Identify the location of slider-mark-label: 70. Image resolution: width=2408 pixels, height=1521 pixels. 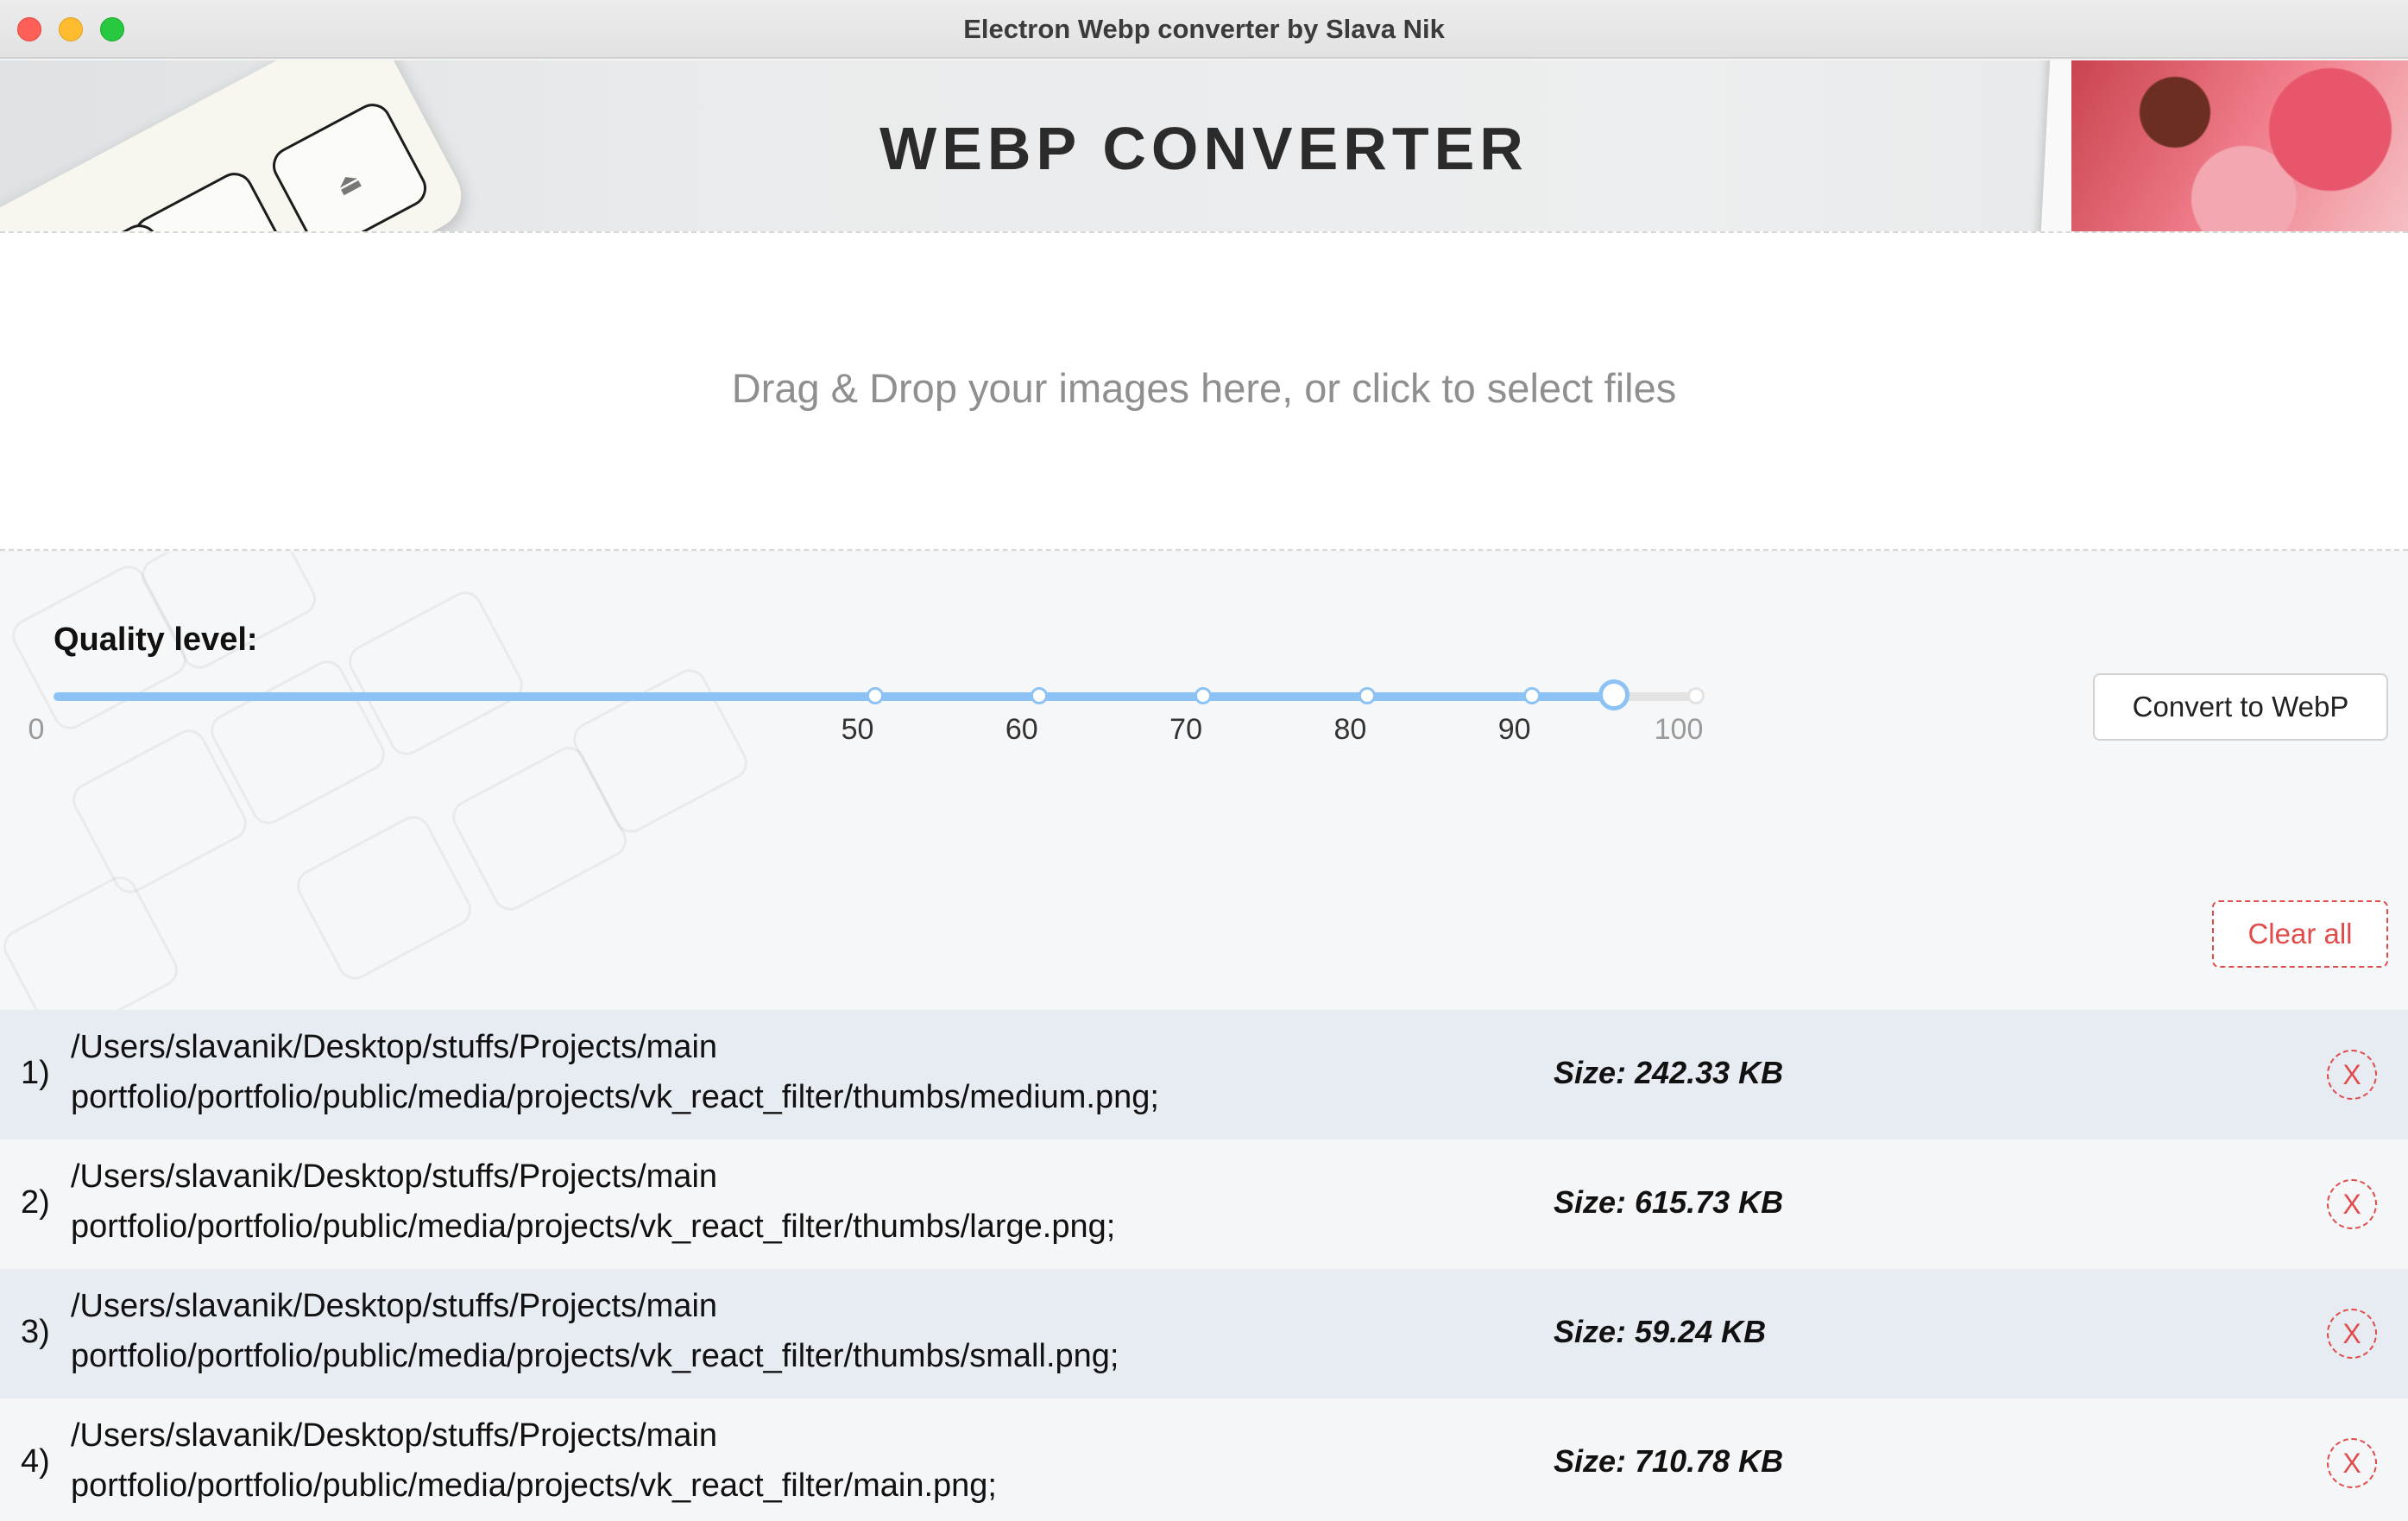
(1186, 729).